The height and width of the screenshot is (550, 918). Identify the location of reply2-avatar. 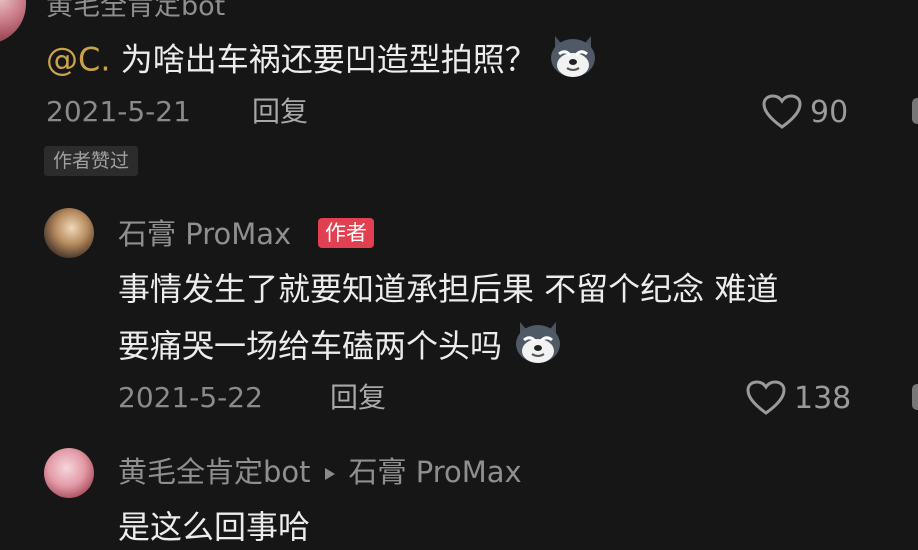
(69, 473).